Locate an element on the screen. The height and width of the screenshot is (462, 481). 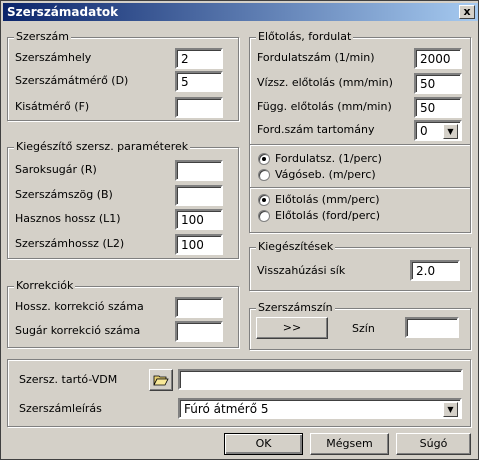
feed-mode-rev-label: Előtolás (ford/perc) is located at coordinates (327, 215).